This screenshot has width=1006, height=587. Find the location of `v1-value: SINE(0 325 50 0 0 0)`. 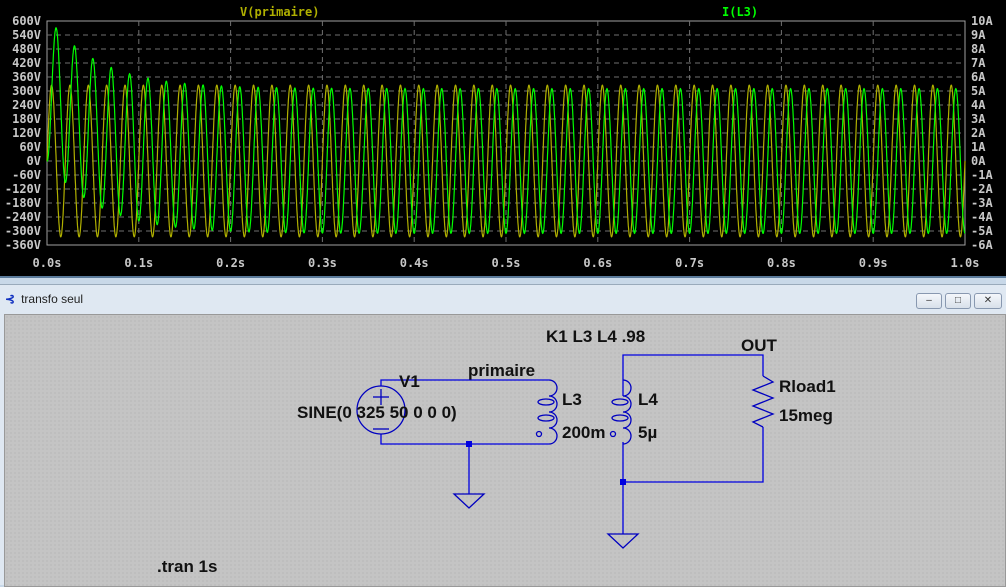

v1-value: SINE(0 325 50 0 0 0) is located at coordinates (377, 412).